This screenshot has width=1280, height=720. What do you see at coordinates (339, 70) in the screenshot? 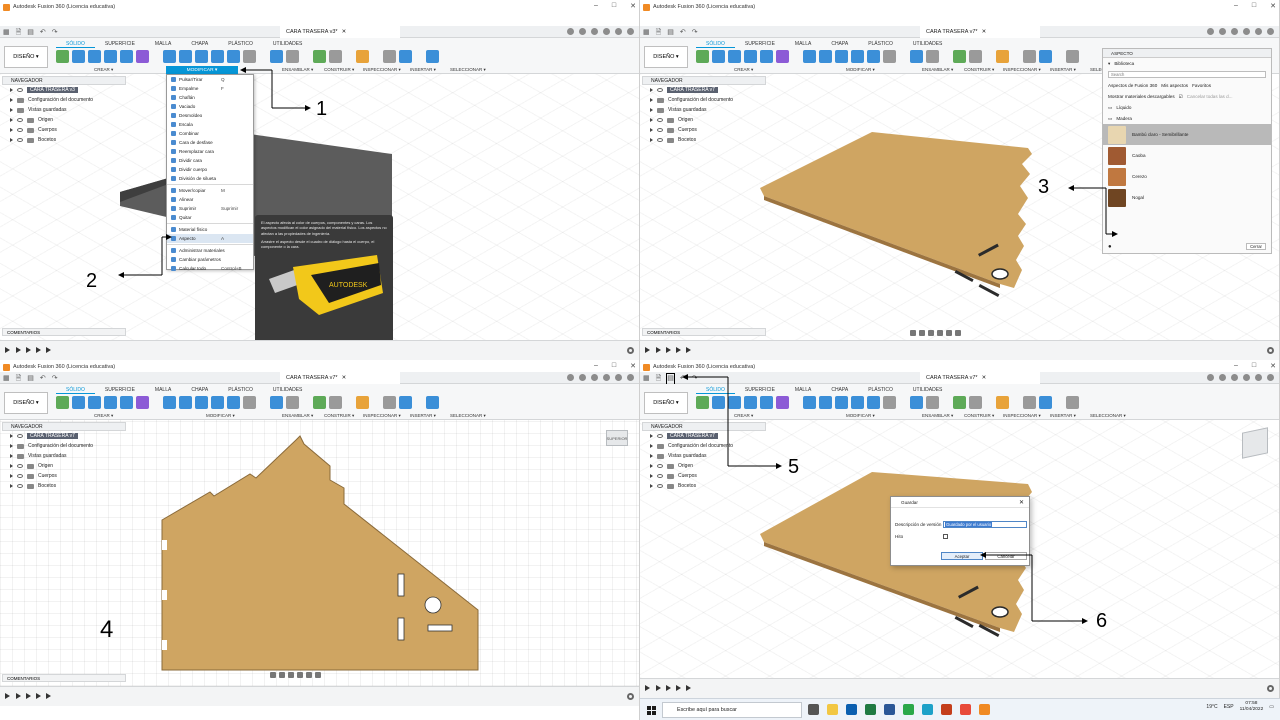
I see `group-construir: CONSTRUIR ▾` at bounding box center [339, 70].